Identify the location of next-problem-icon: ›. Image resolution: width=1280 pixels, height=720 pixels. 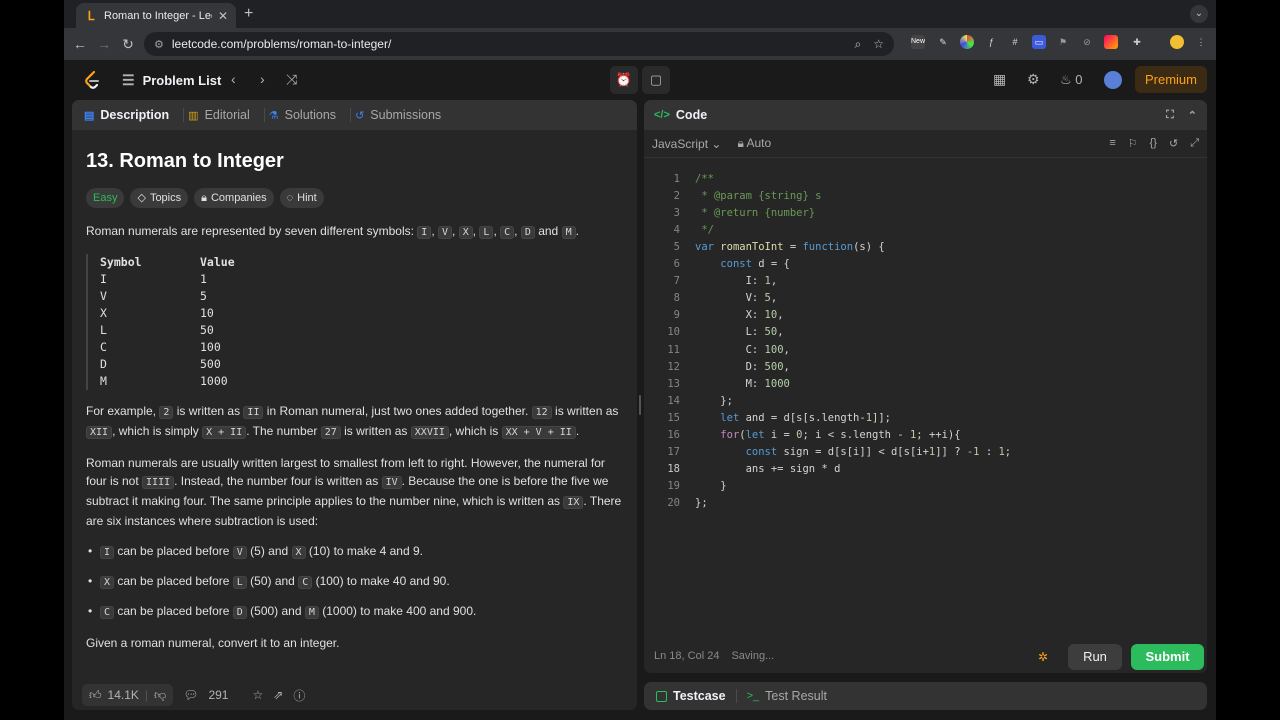
(262, 79).